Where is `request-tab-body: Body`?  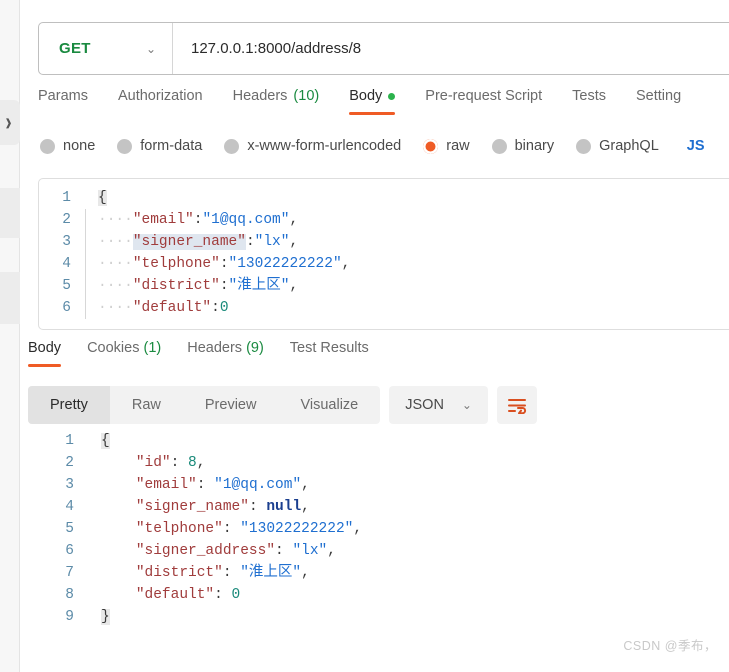
request-tab-body: Body is located at coordinates (372, 101).